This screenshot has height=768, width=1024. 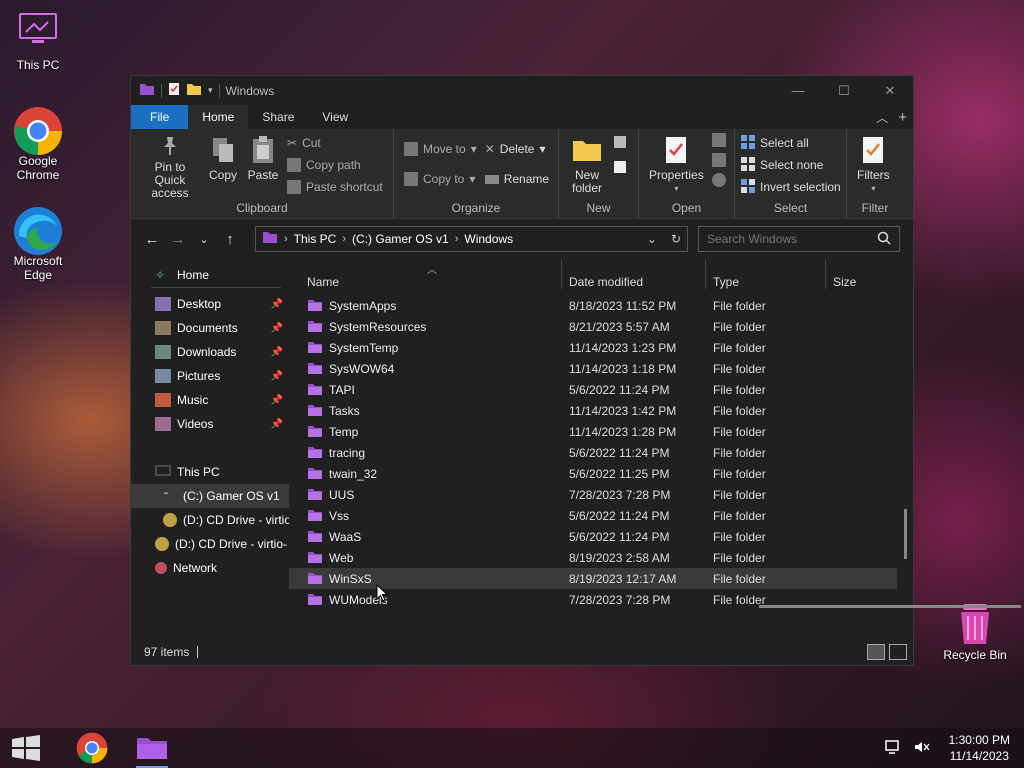 What do you see at coordinates (488, 239) in the screenshot?
I see `breadcrumb-windows: Windows` at bounding box center [488, 239].